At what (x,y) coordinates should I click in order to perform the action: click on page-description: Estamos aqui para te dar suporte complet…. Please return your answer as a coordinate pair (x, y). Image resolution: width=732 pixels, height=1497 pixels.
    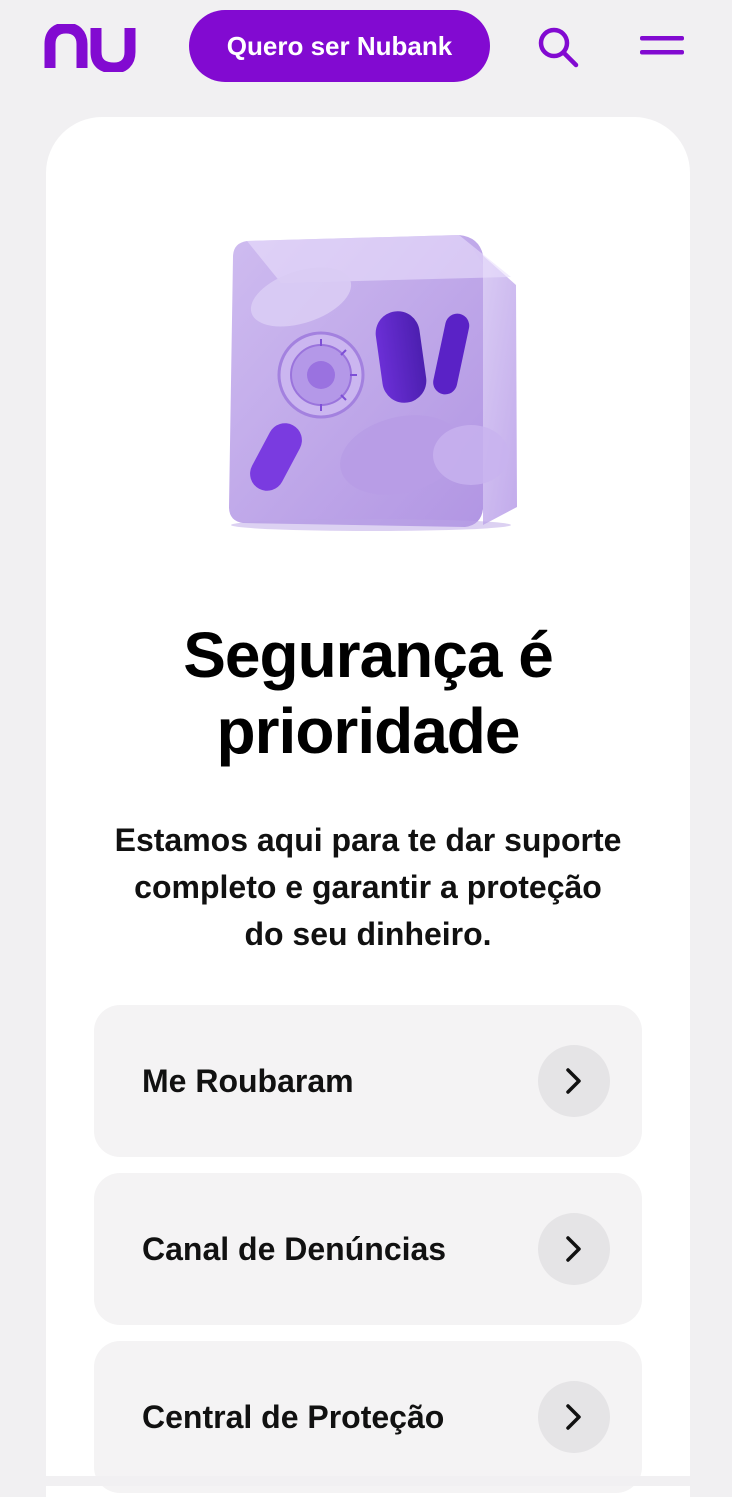
    Looking at the image, I should click on (368, 887).